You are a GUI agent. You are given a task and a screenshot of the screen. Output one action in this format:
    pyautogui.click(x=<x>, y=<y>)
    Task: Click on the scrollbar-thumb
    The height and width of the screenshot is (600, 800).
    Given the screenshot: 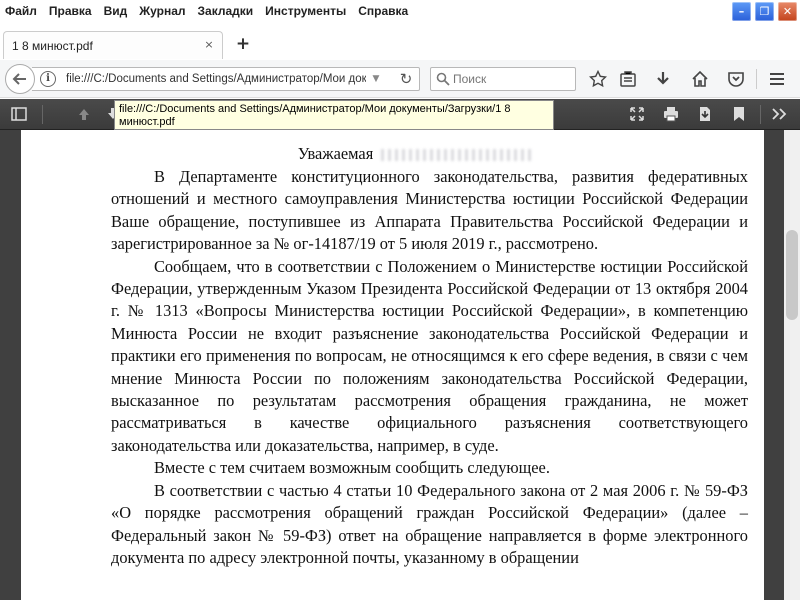 What is the action you would take?
    pyautogui.click(x=792, y=275)
    